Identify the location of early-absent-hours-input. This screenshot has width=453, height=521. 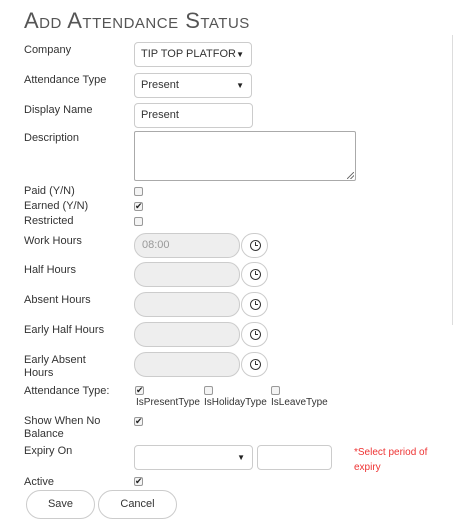
(187, 364).